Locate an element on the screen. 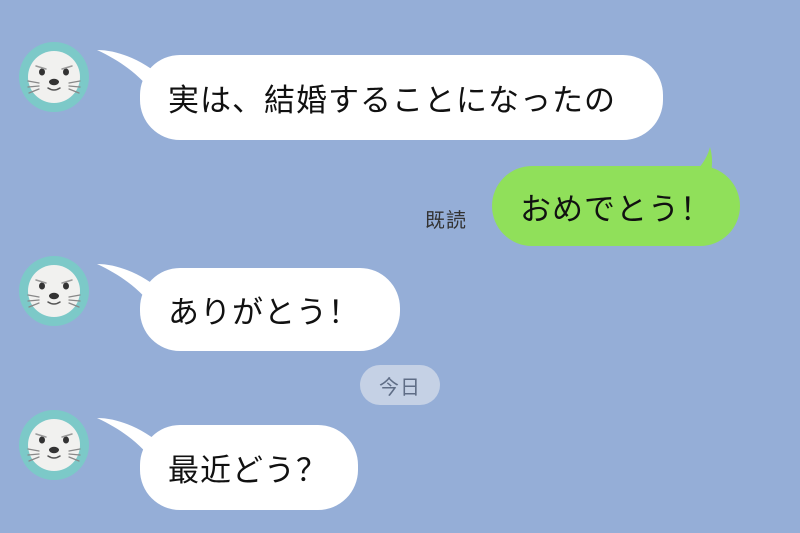 The image size is (800, 533). message-bubble-incoming: 実は、結婚することになったの is located at coordinates (401, 97).